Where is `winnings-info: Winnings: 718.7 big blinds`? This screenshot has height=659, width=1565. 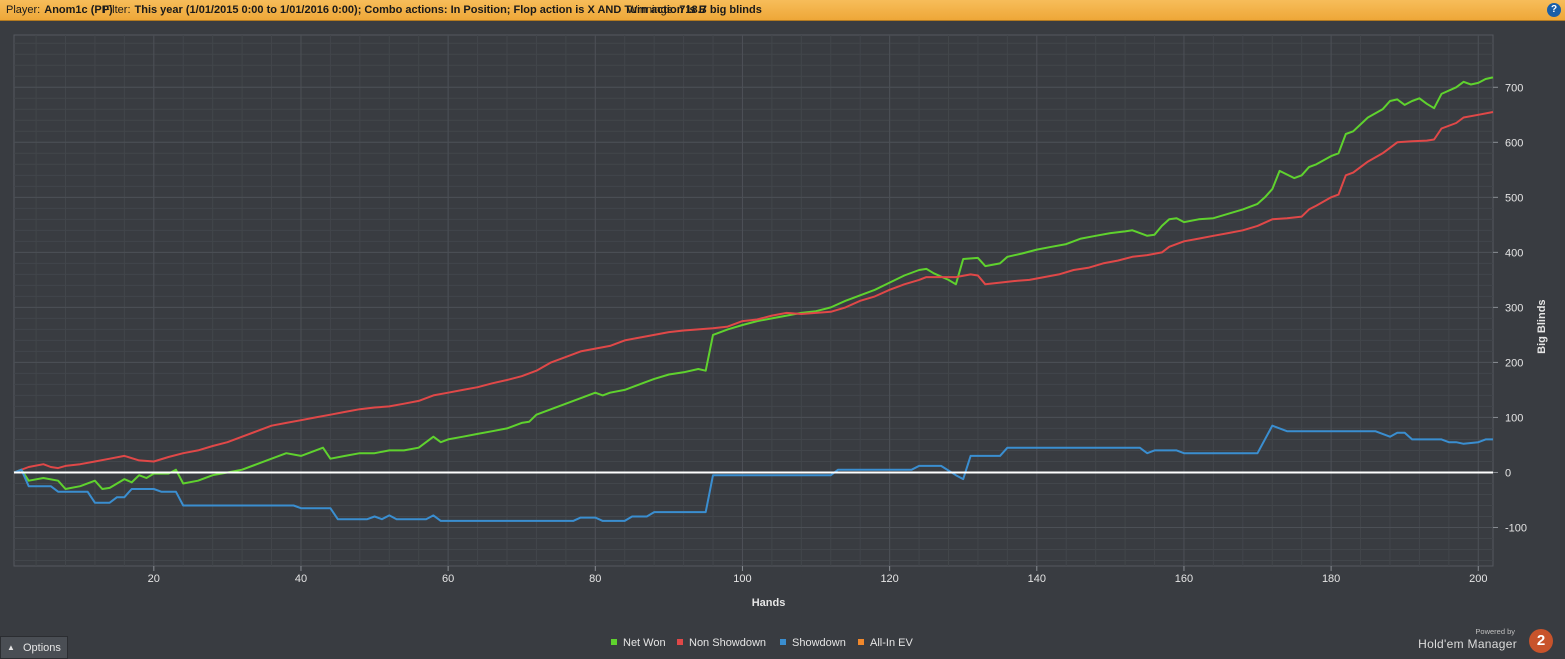
winnings-info: Winnings: 718.7 big blinds is located at coordinates (694, 10).